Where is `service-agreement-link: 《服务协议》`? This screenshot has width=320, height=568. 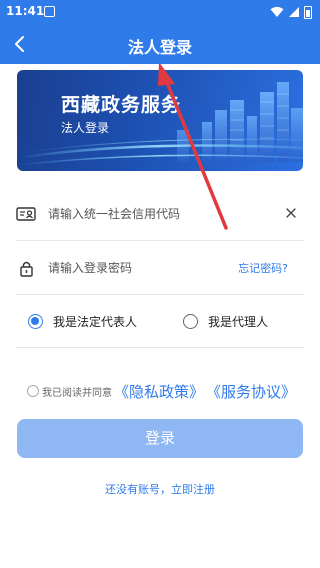
service-agreement-link: 《服务协议》 is located at coordinates (251, 391).